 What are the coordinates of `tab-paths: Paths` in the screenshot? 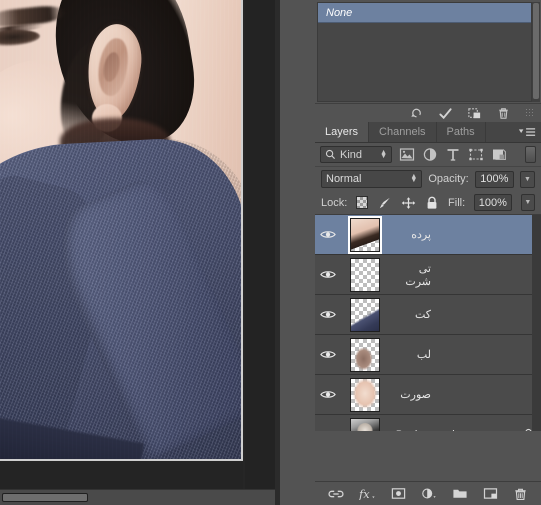 It's located at (461, 132).